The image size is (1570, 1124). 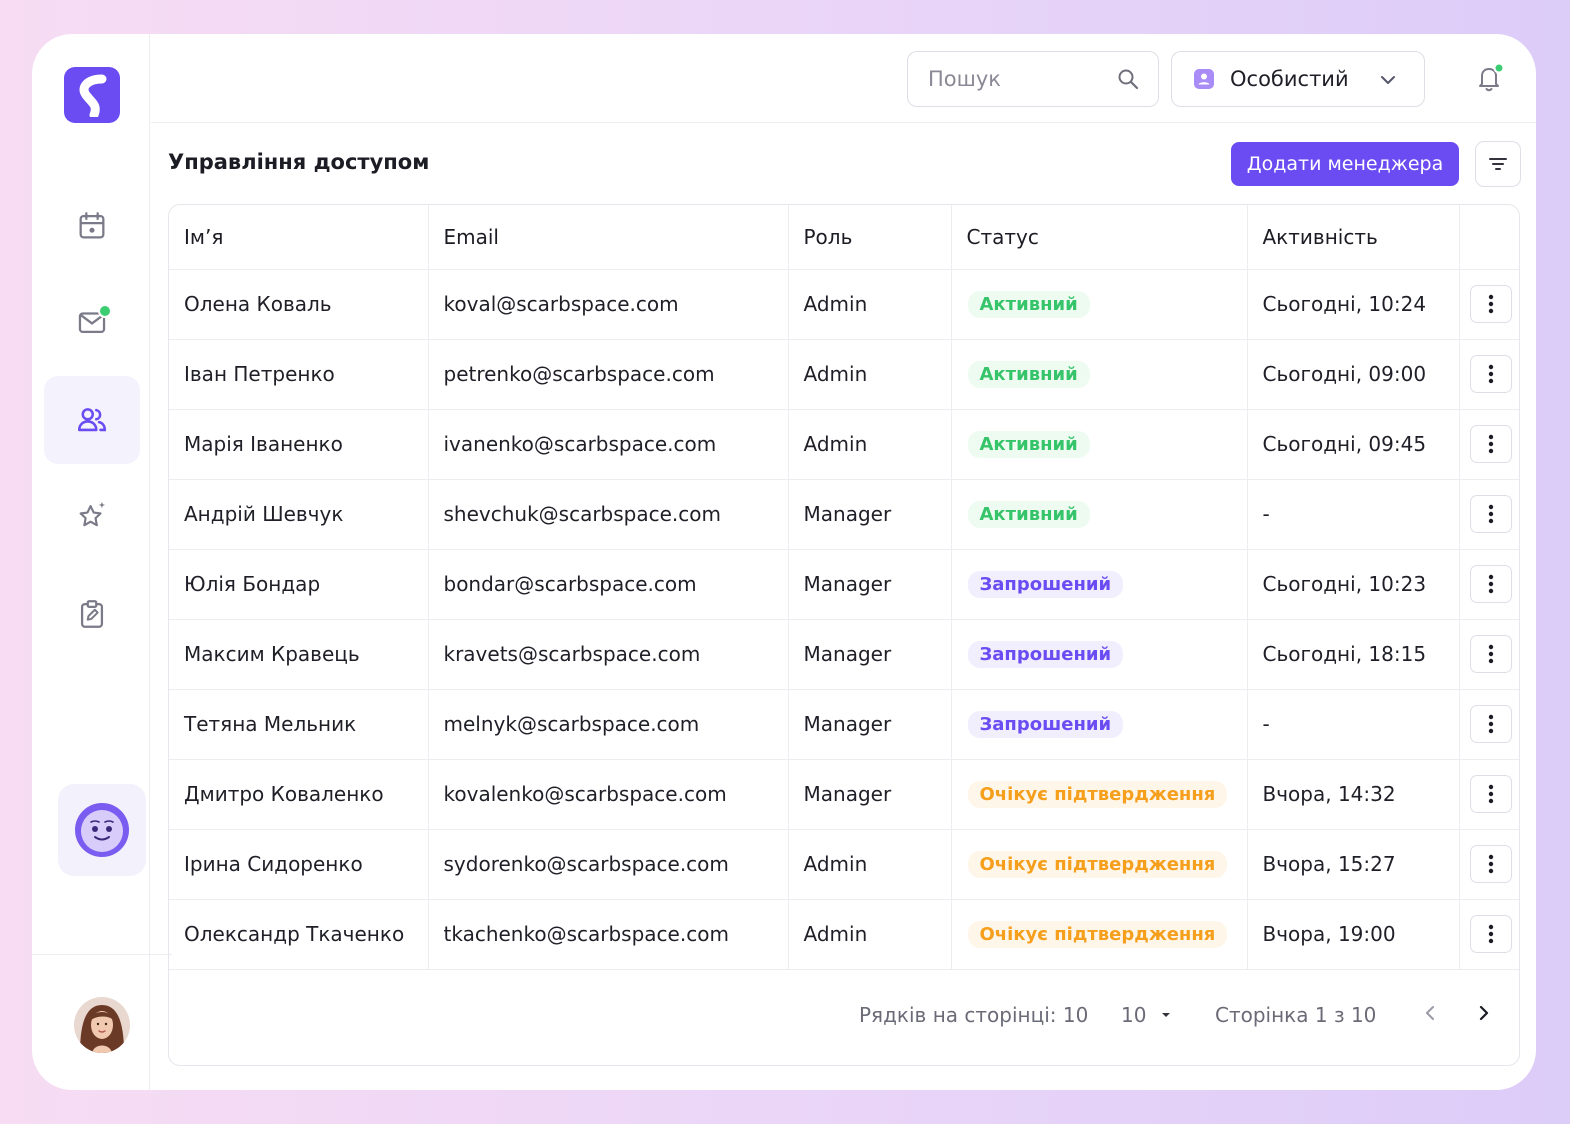 I want to click on account-select: Особистий, so click(x=1298, y=79).